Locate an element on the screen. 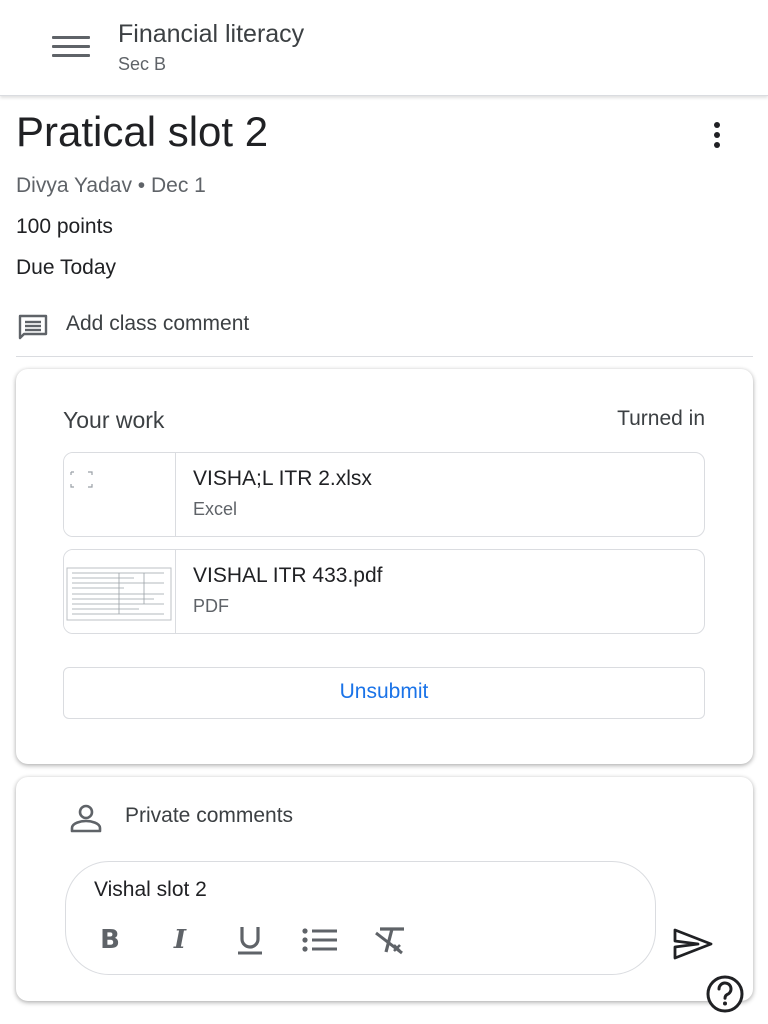 The height and width of the screenshot is (1024, 768). add-class-comment-label: Add class comment is located at coordinates (158, 323).